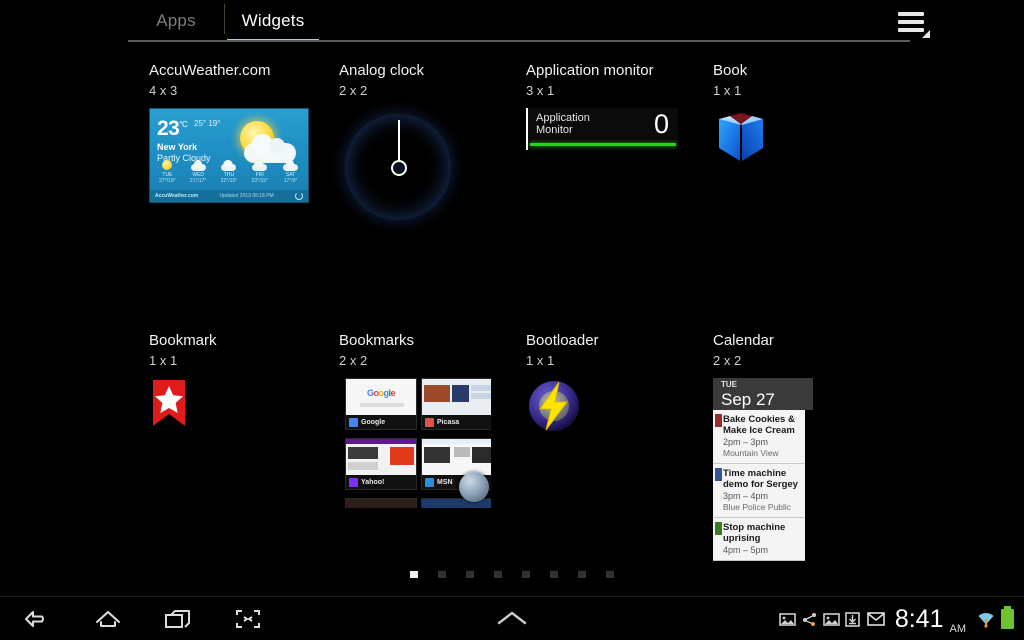 The height and width of the screenshot is (640, 1024). I want to click on weather-brand: AccuWeather.com, so click(177, 196).